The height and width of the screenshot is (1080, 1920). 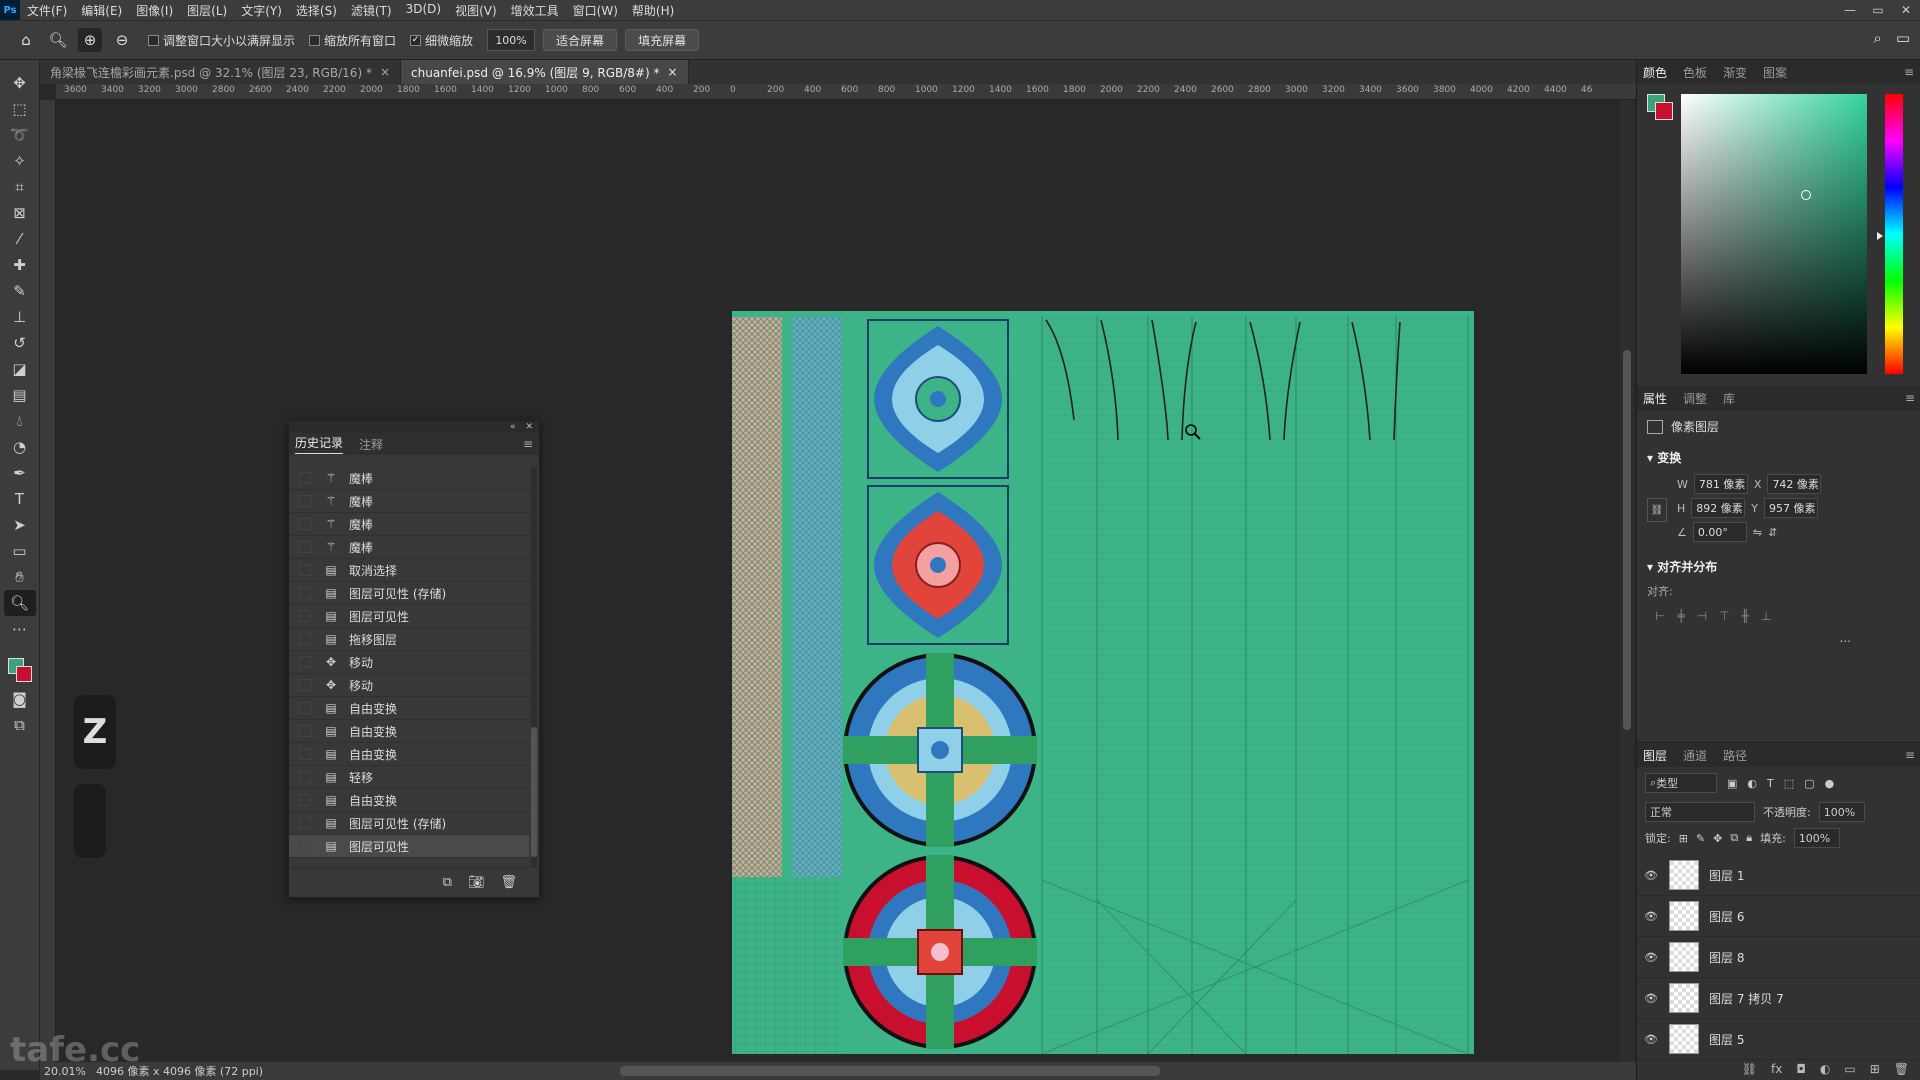 What do you see at coordinates (1729, 398) in the screenshot?
I see `tab-libraries: 库` at bounding box center [1729, 398].